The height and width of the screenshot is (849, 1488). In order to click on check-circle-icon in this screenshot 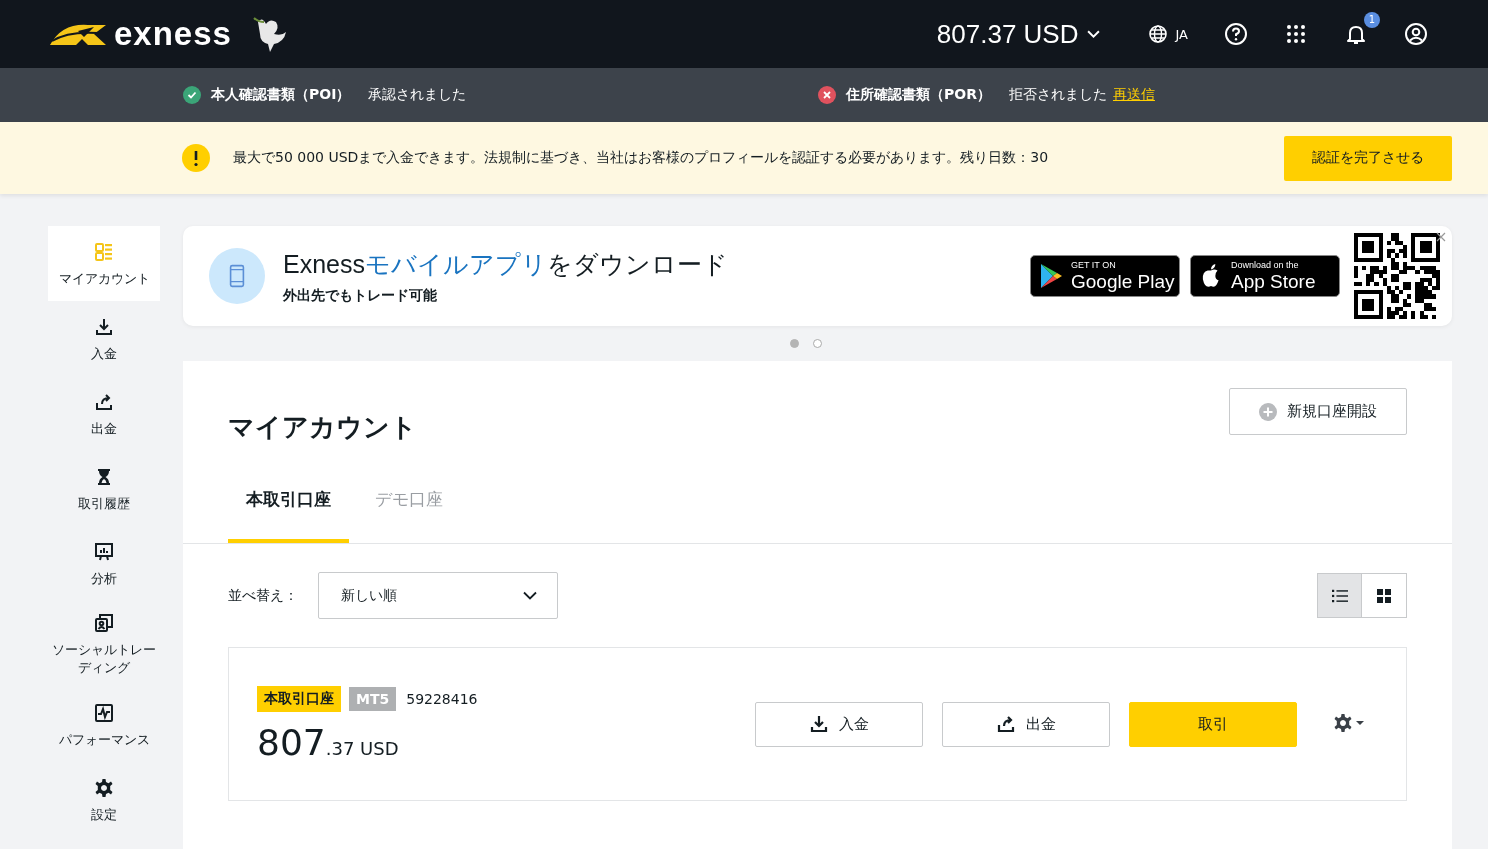, I will do `click(192, 95)`.